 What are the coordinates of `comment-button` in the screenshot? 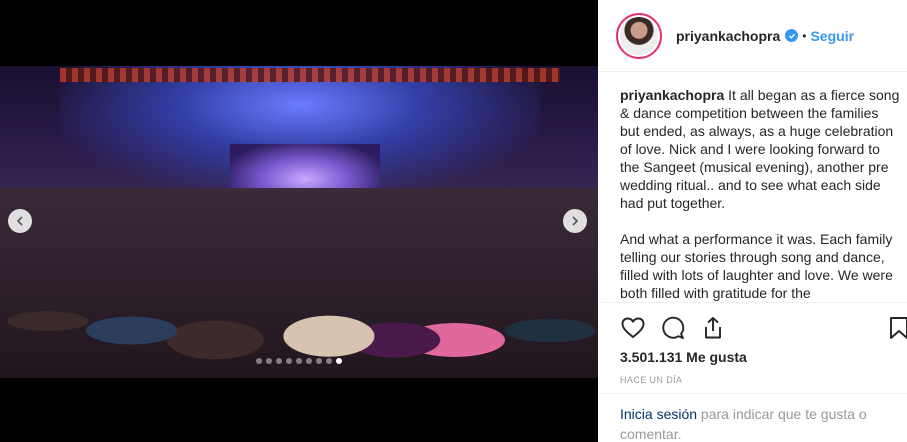 It's located at (673, 330).